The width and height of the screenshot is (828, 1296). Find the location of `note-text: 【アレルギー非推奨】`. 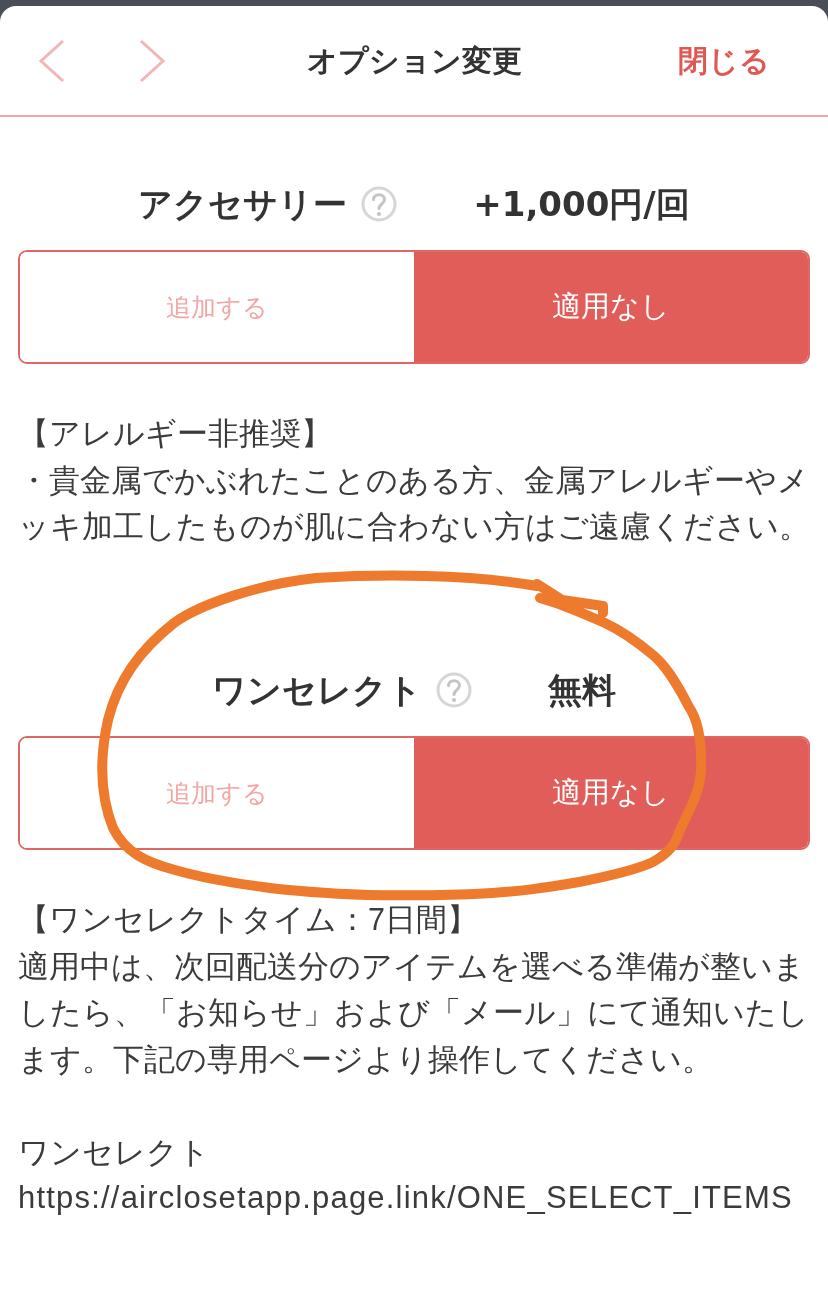

note-text: 【アレルギー非推奨】 is located at coordinates (175, 433).